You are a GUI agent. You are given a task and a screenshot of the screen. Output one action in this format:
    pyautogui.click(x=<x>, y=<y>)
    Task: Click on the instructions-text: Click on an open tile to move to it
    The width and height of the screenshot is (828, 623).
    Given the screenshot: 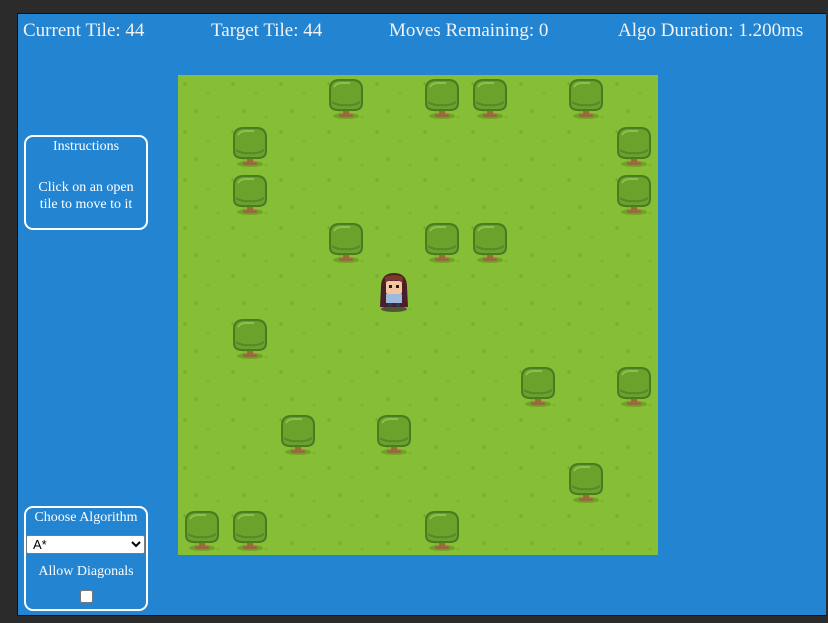 What is the action you would take?
    pyautogui.click(x=86, y=196)
    